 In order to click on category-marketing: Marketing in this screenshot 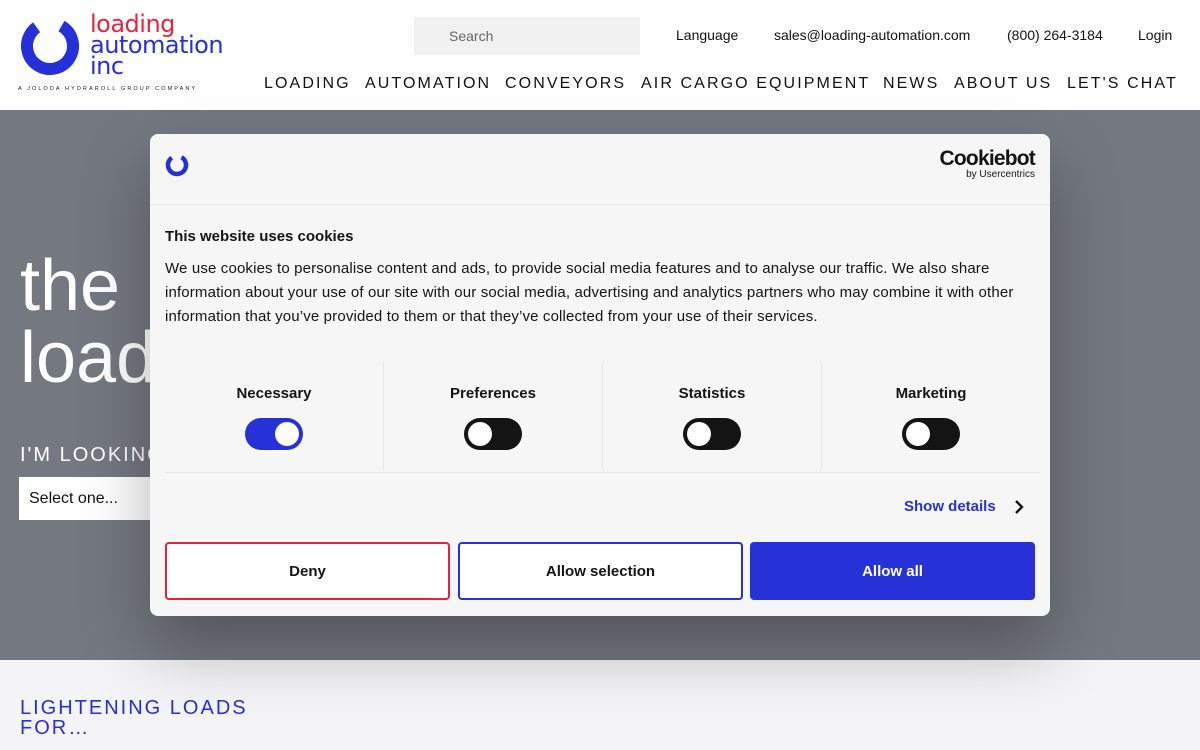, I will do `click(931, 416)`.